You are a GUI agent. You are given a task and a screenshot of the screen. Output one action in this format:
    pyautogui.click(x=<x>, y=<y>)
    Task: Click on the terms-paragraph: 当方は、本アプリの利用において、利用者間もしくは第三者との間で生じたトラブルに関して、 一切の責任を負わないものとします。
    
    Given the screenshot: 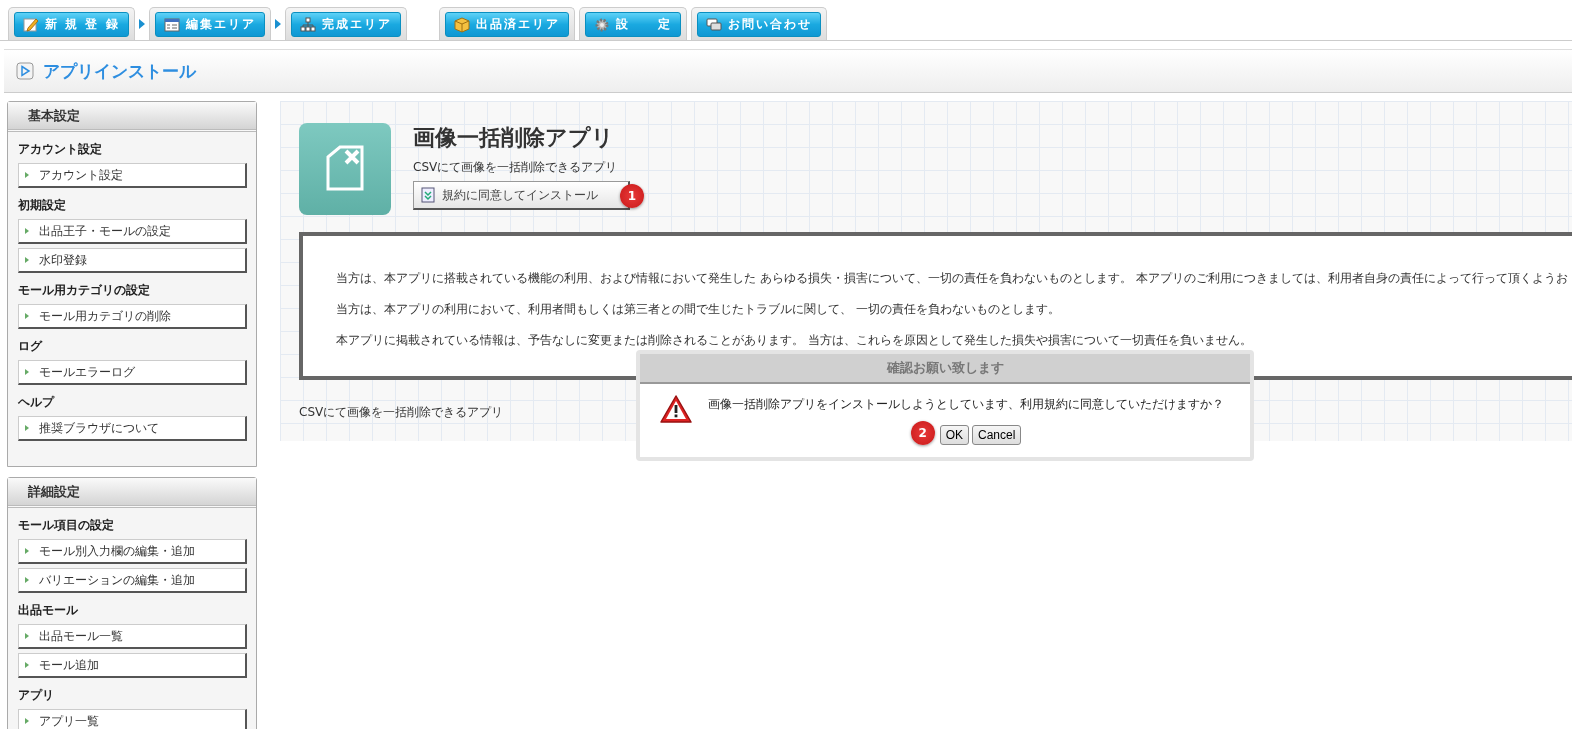 What is the action you would take?
    pyautogui.click(x=698, y=309)
    